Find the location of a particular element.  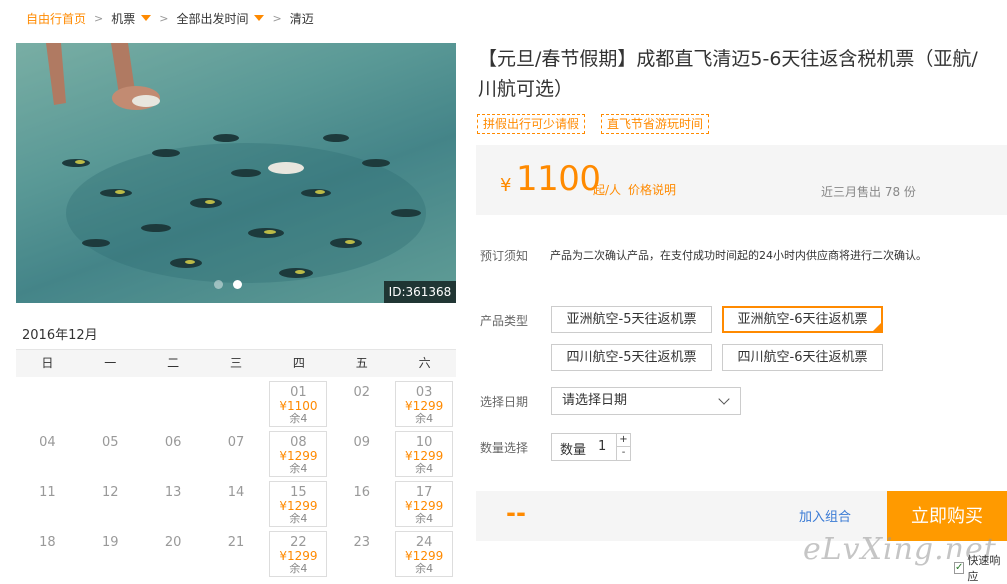

calendar-day-05: 05 is located at coordinates (110, 454).